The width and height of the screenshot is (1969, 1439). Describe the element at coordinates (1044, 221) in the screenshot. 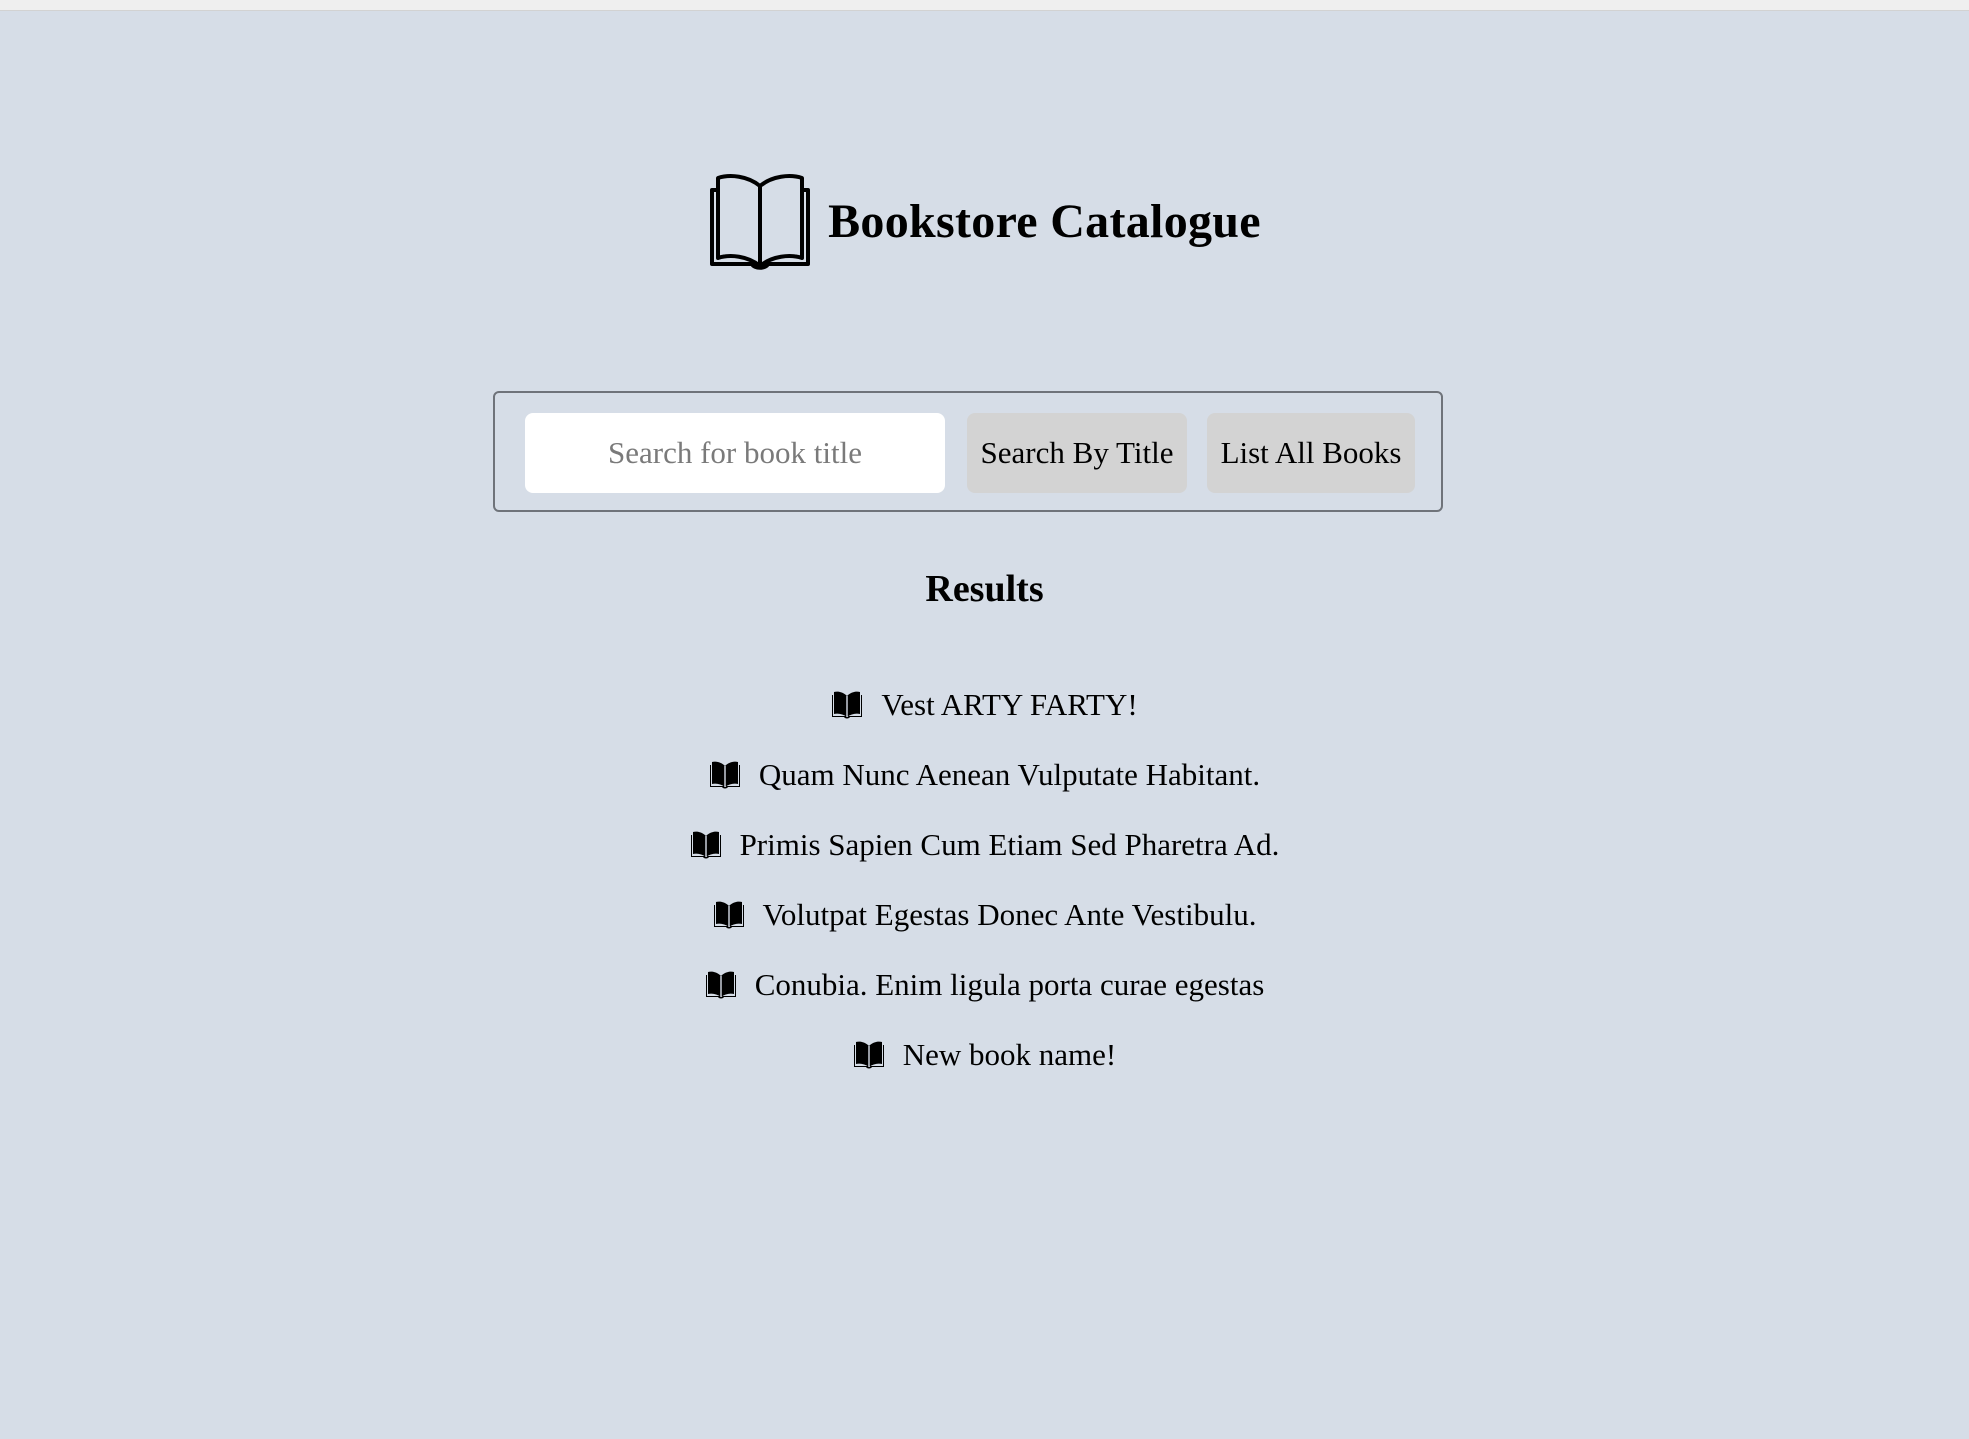

I see `page-title: Bookstore Catalogue` at that location.